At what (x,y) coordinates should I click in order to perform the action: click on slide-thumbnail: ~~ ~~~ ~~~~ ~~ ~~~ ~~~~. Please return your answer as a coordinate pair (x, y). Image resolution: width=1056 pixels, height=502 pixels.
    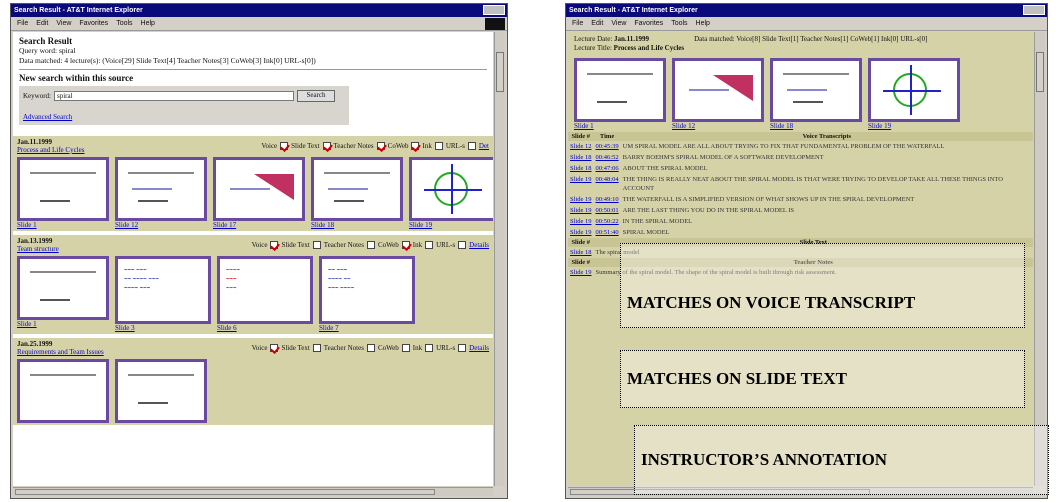
    Looking at the image, I should click on (367, 290).